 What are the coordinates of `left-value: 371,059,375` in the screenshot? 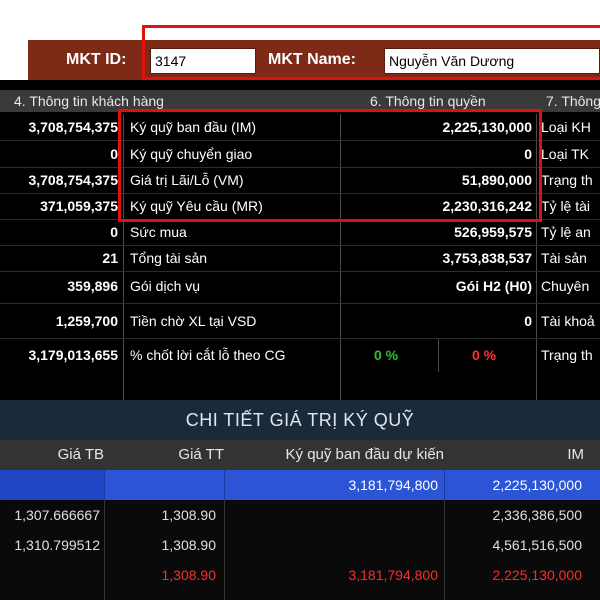 It's located at (79, 206).